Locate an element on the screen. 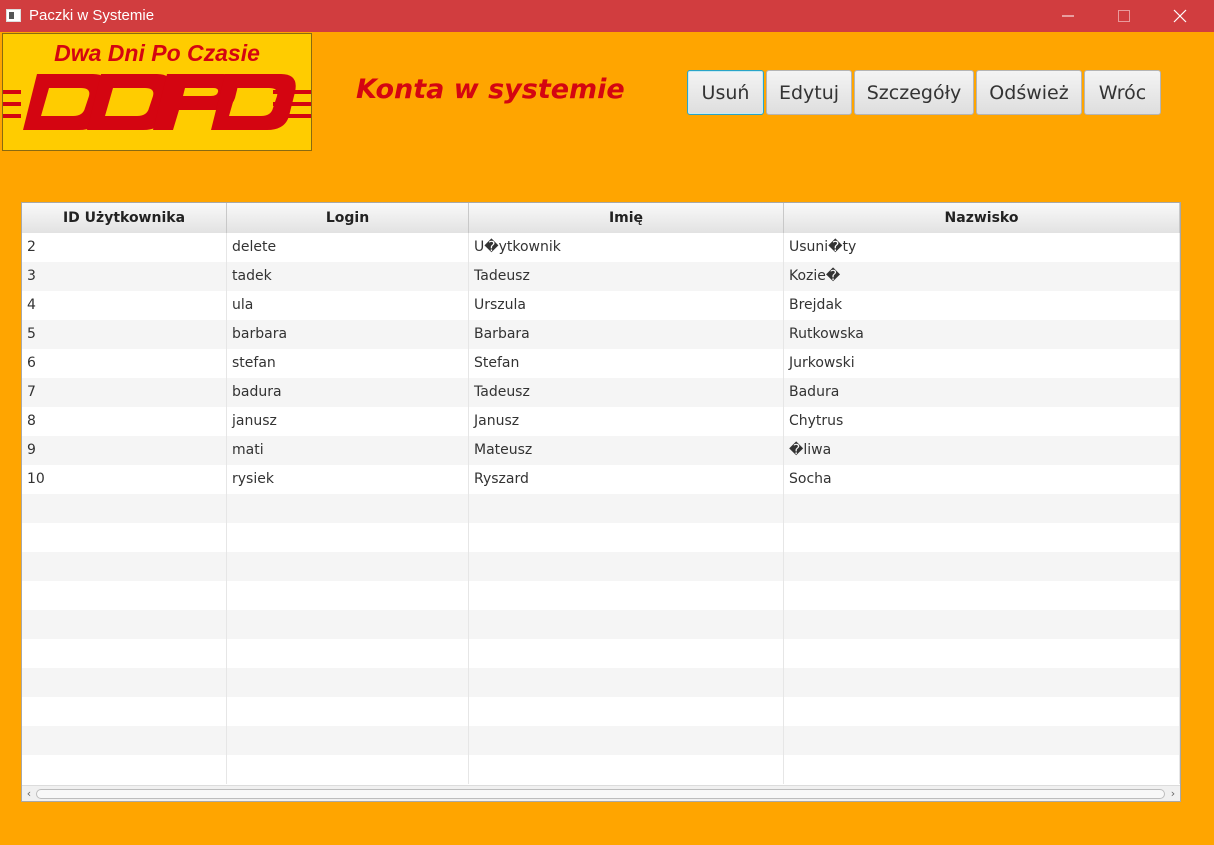 Image resolution: width=1214 pixels, height=845 pixels. close-icon is located at coordinates (1180, 16).